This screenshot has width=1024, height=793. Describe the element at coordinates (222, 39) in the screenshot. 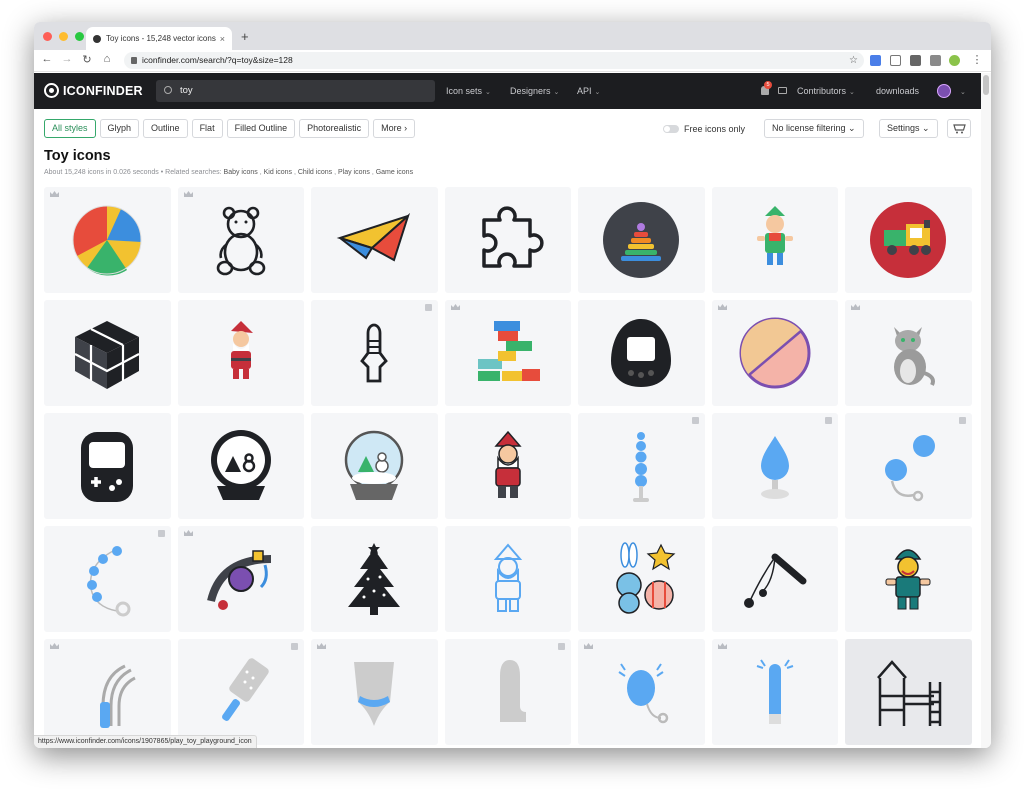

I see `tab-close-icon: ×` at that location.